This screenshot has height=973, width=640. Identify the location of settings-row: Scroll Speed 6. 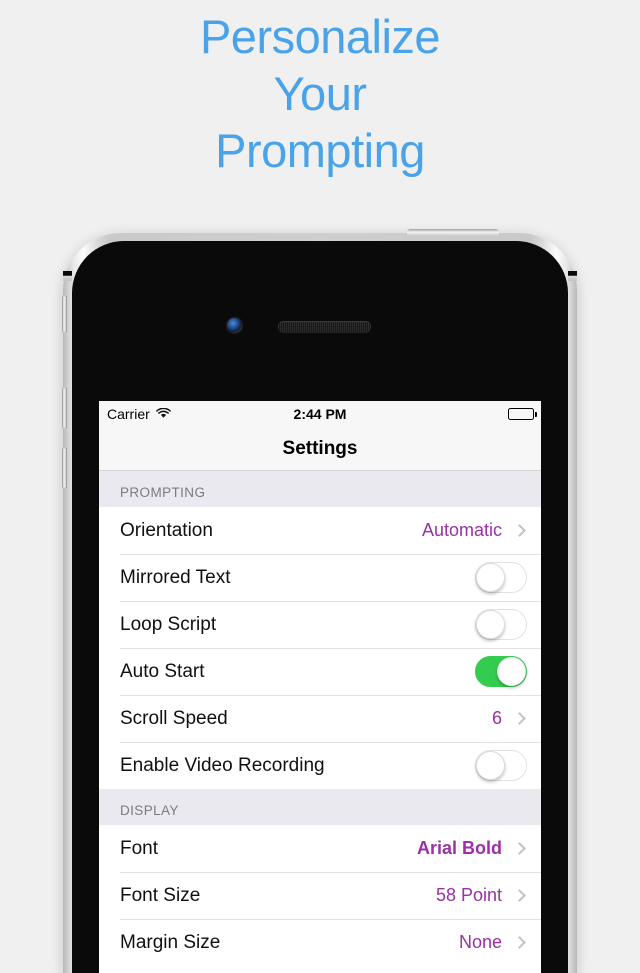
(320, 718).